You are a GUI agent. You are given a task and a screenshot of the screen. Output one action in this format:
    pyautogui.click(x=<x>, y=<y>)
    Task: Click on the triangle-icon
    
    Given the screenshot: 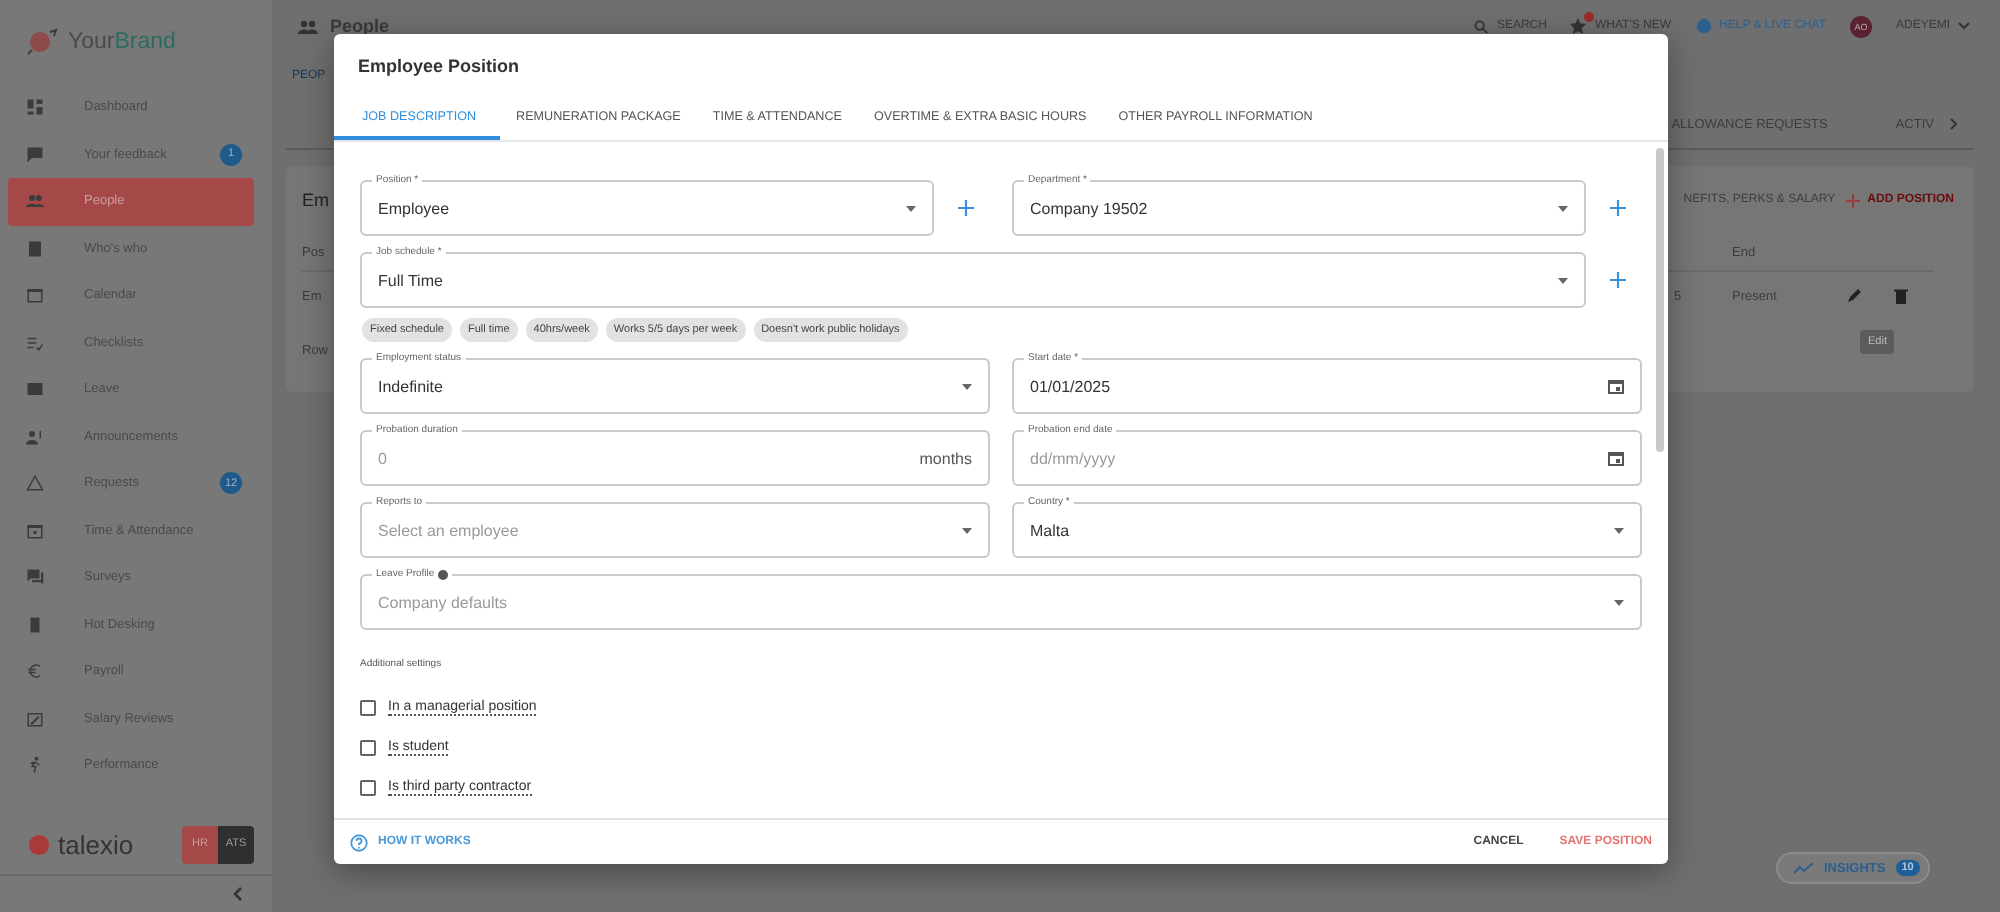 What is the action you would take?
    pyautogui.click(x=35, y=483)
    